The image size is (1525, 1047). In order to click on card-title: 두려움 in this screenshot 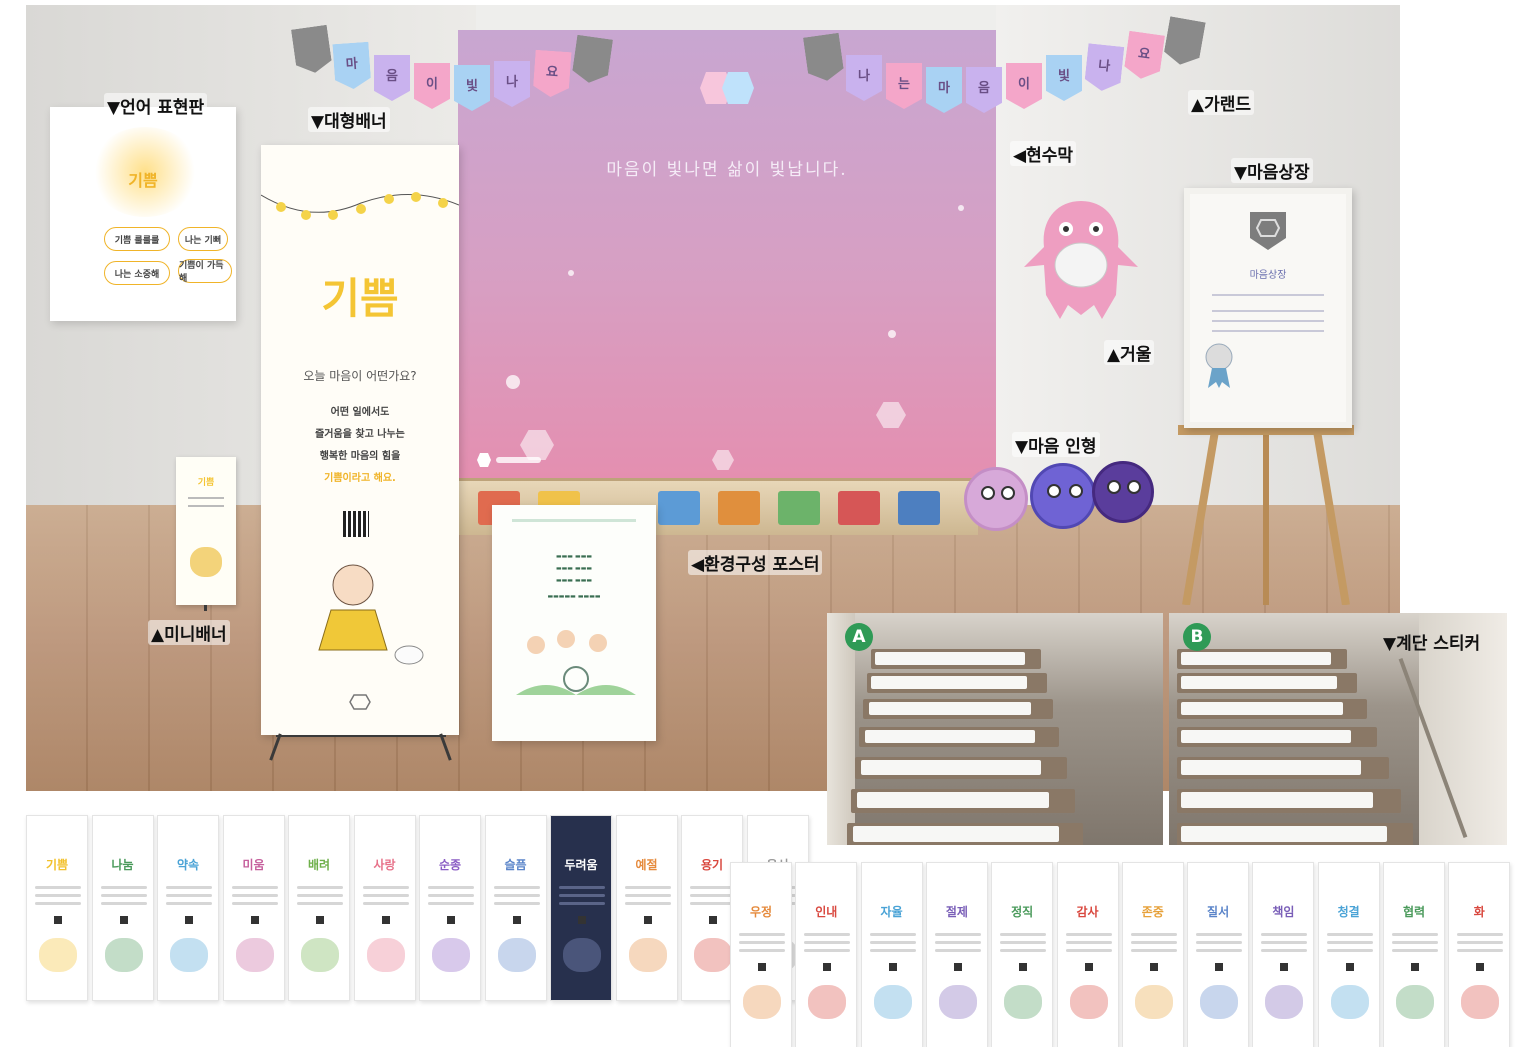, I will do `click(581, 865)`.